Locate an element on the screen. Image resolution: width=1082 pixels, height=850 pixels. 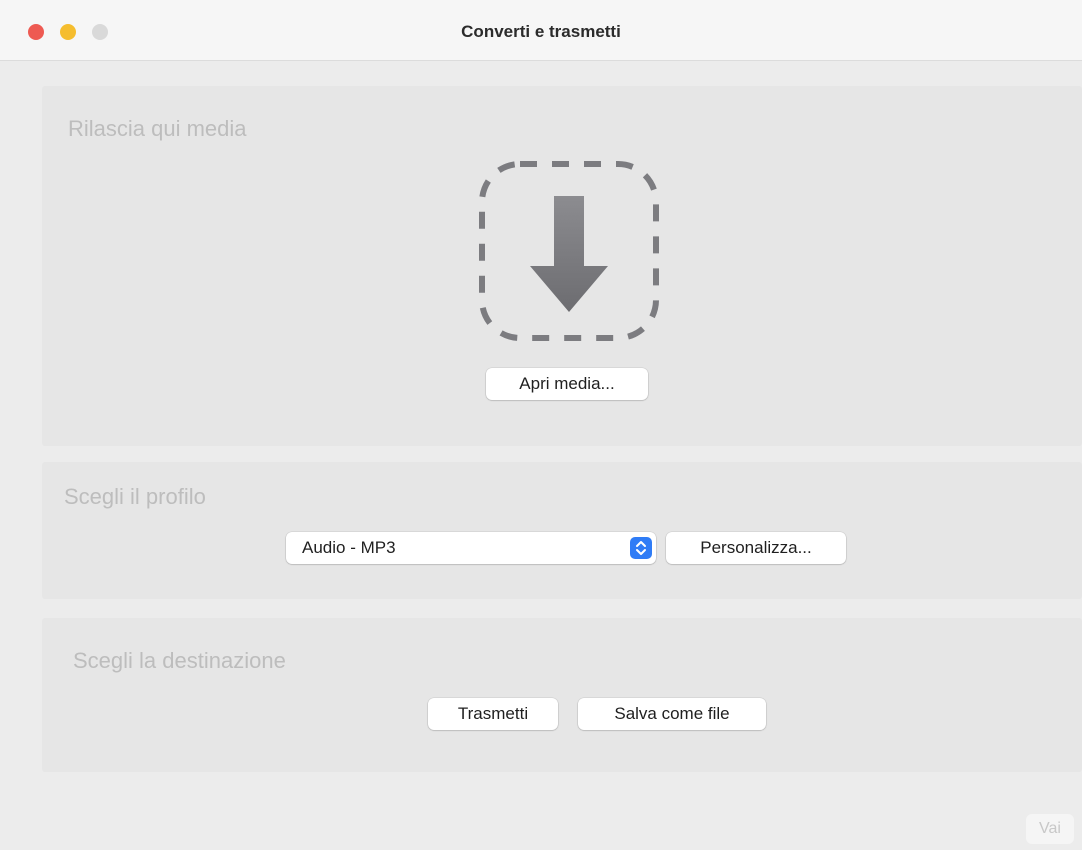
drop-zone-title: Rilascia qui media is located at coordinates (157, 128).